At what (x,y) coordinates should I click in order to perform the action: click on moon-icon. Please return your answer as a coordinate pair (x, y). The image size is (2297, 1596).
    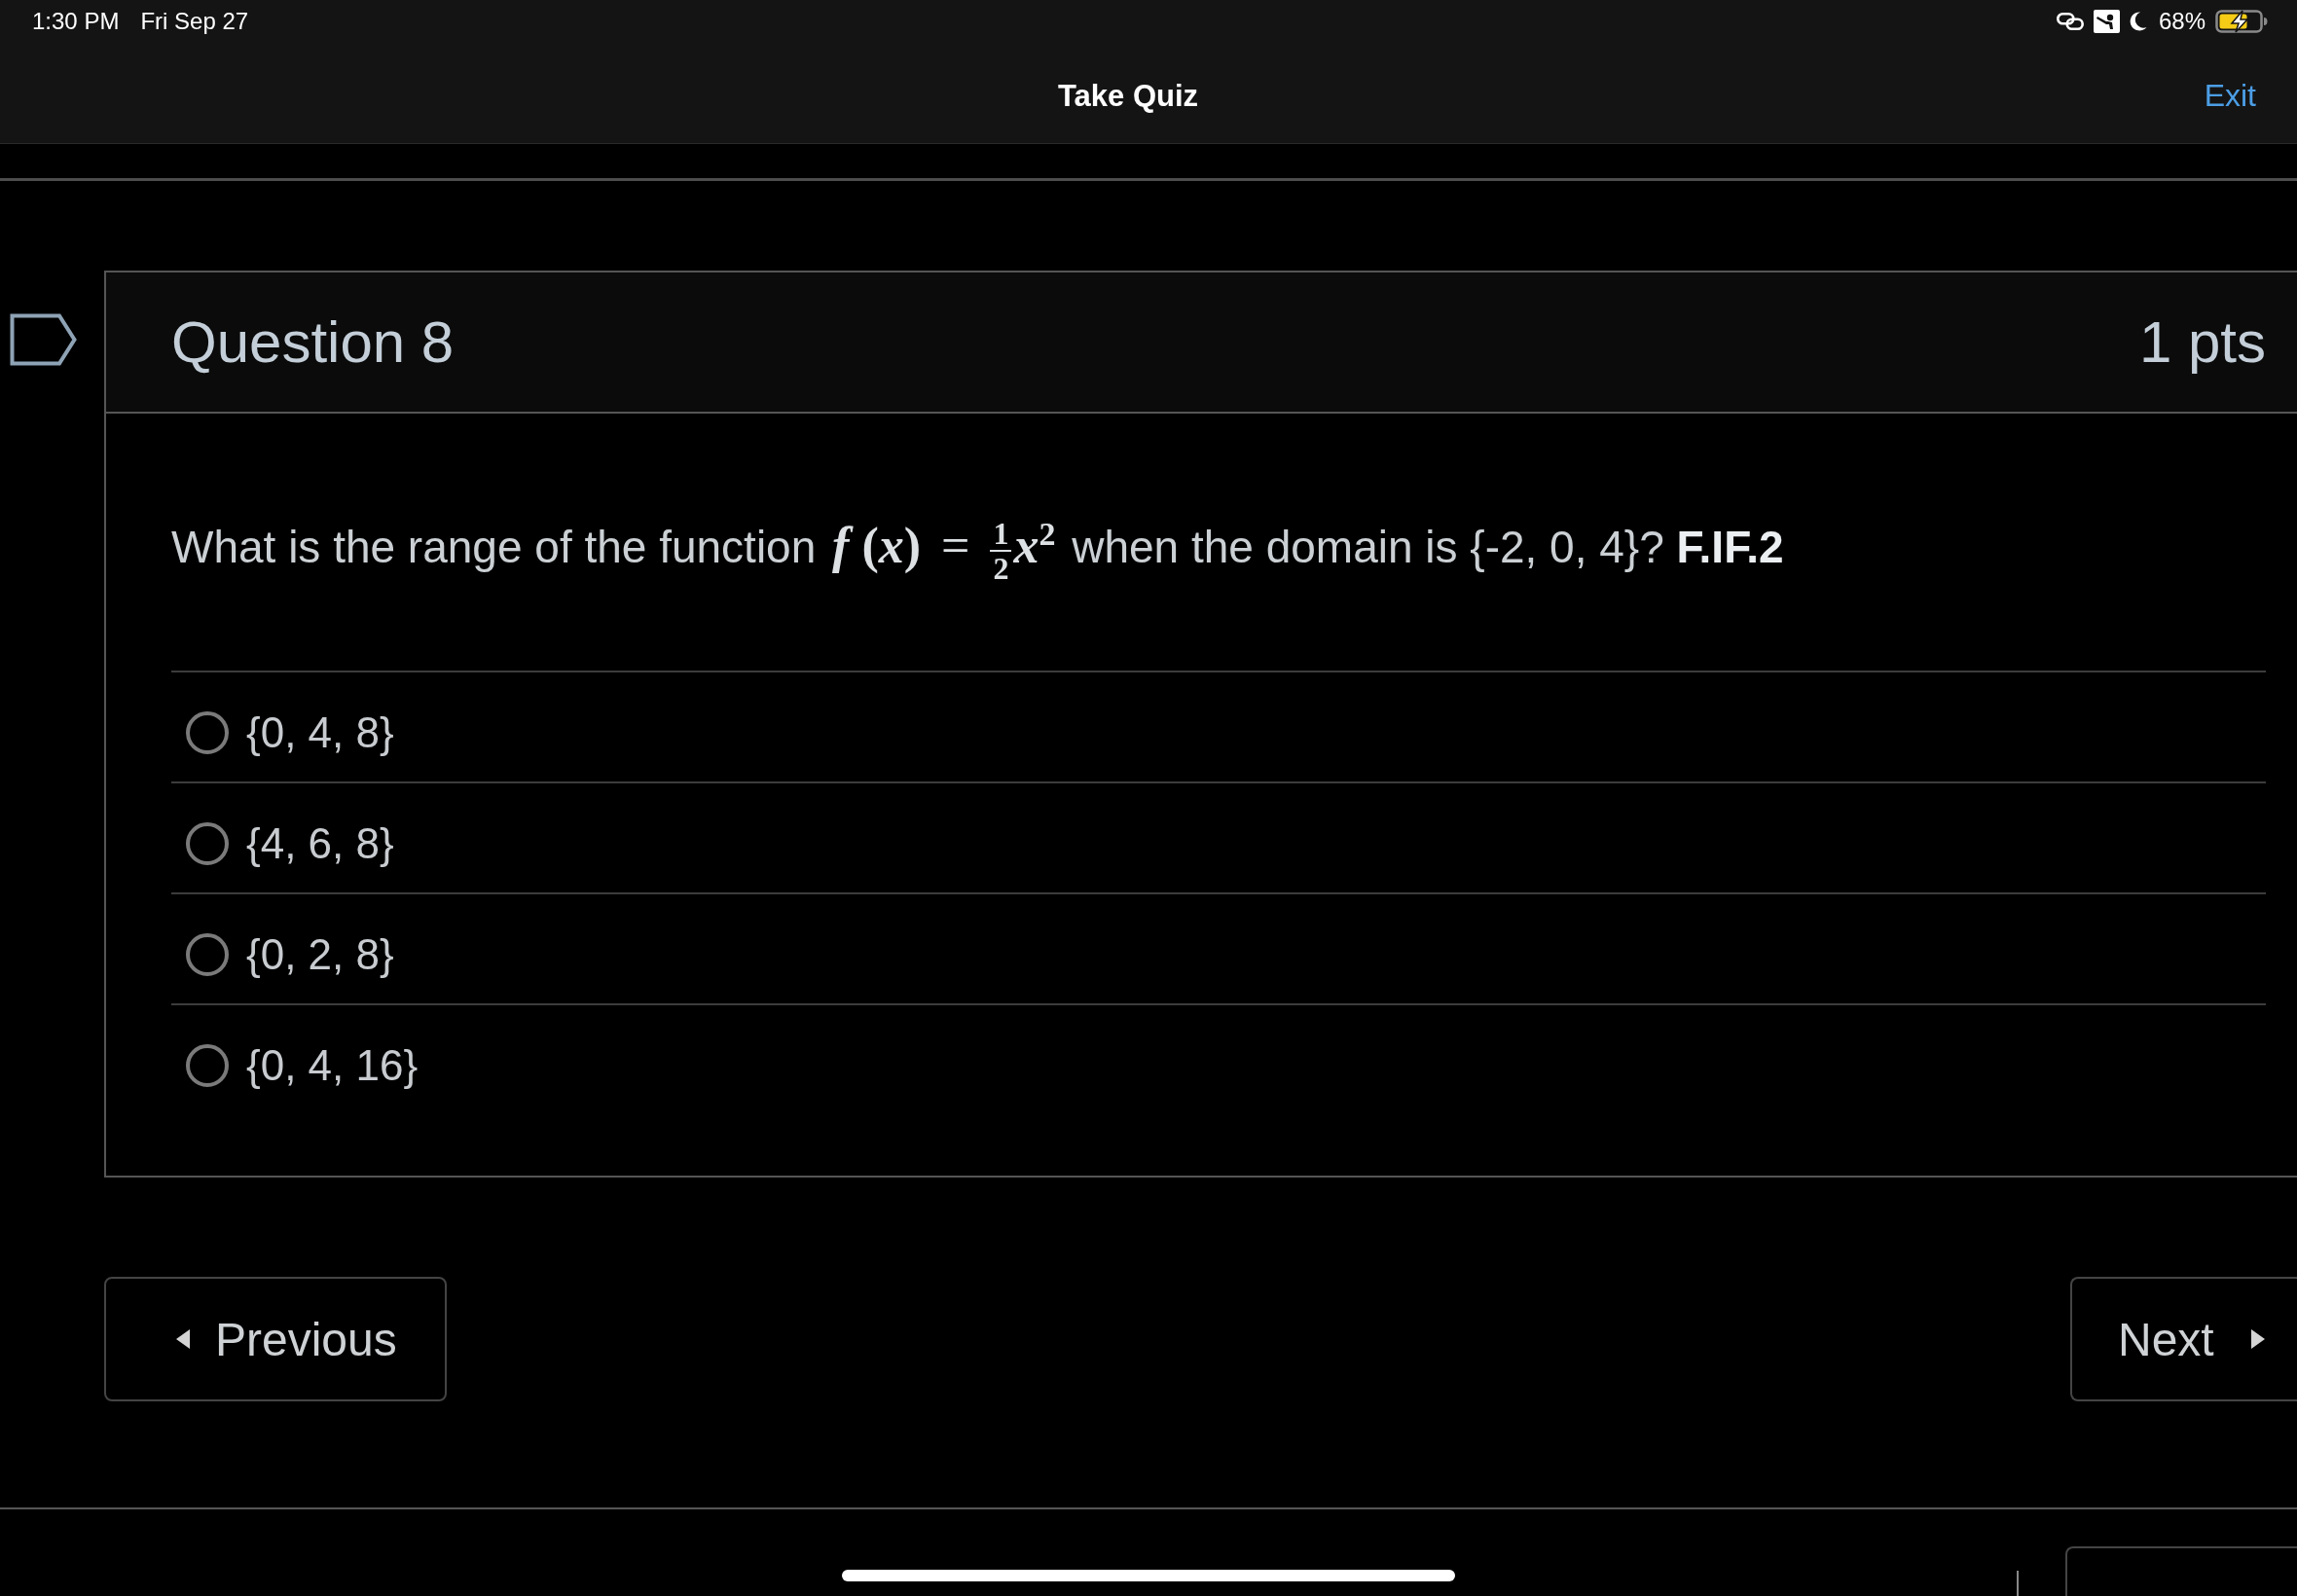
    Looking at the image, I should click on (2138, 21).